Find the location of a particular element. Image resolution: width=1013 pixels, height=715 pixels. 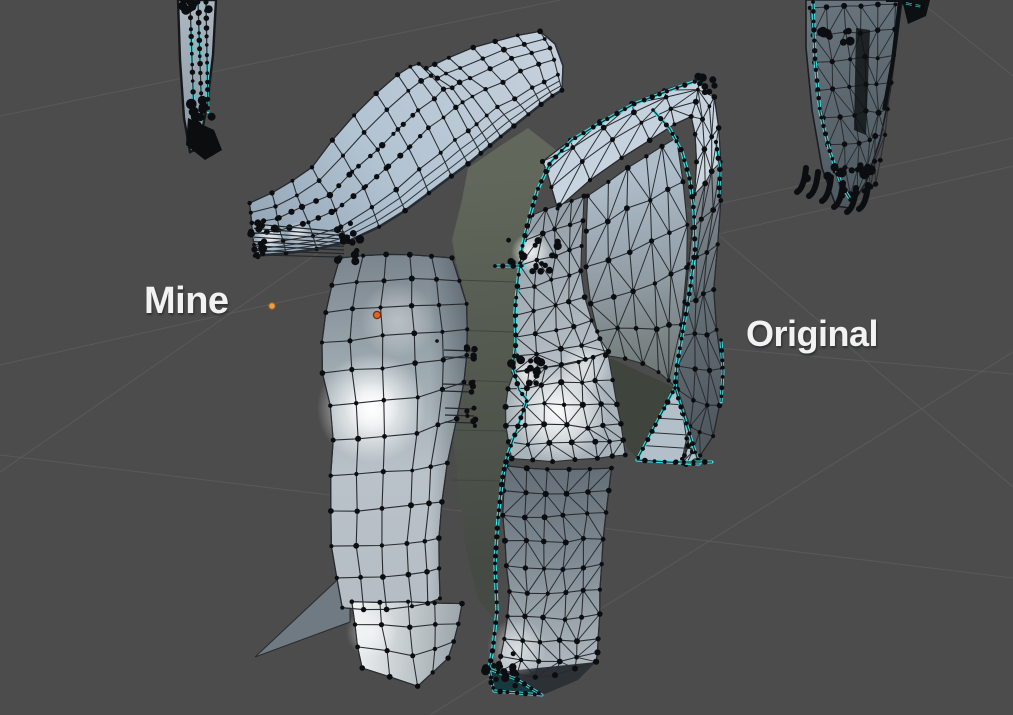

object-origin-dot is located at coordinates (377, 315).